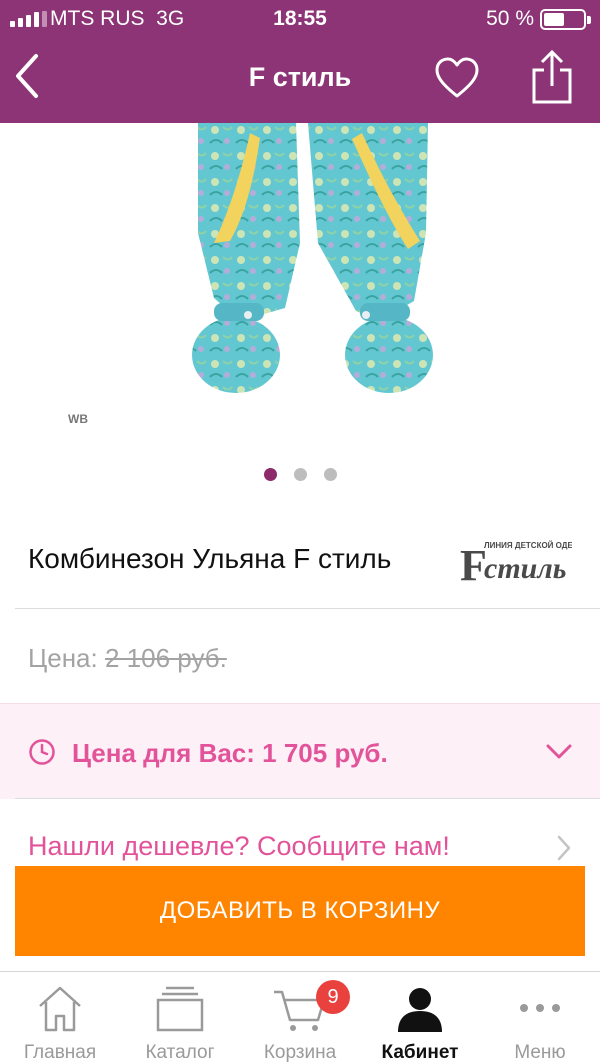 Image resolution: width=600 pixels, height=1063 pixels. I want to click on add-to-cart-button: ДОБАВИТЬ В КОРЗИНУ, so click(300, 911).